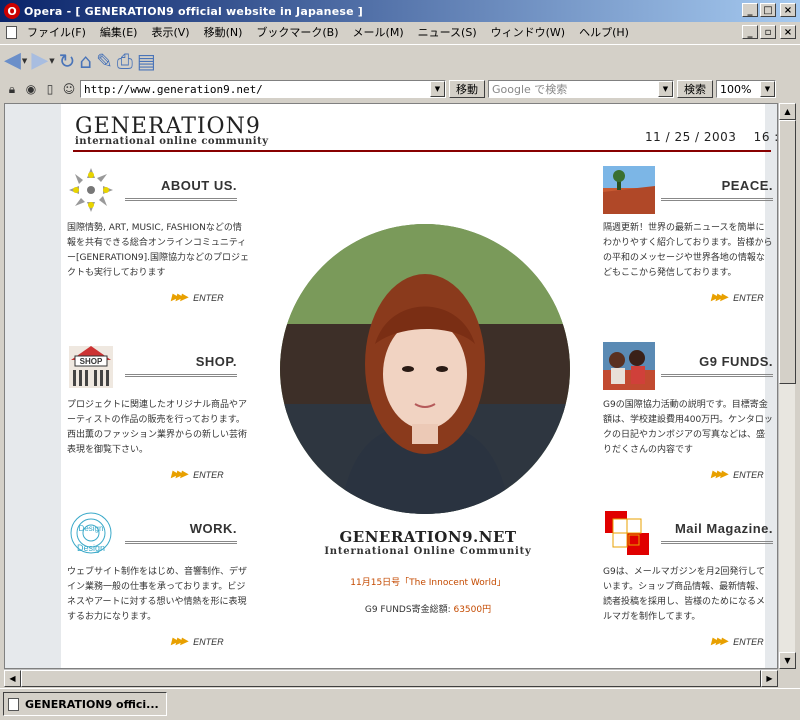  What do you see at coordinates (787, 386) in the screenshot?
I see `vertical-scrollbar: ▲ ▼` at bounding box center [787, 386].